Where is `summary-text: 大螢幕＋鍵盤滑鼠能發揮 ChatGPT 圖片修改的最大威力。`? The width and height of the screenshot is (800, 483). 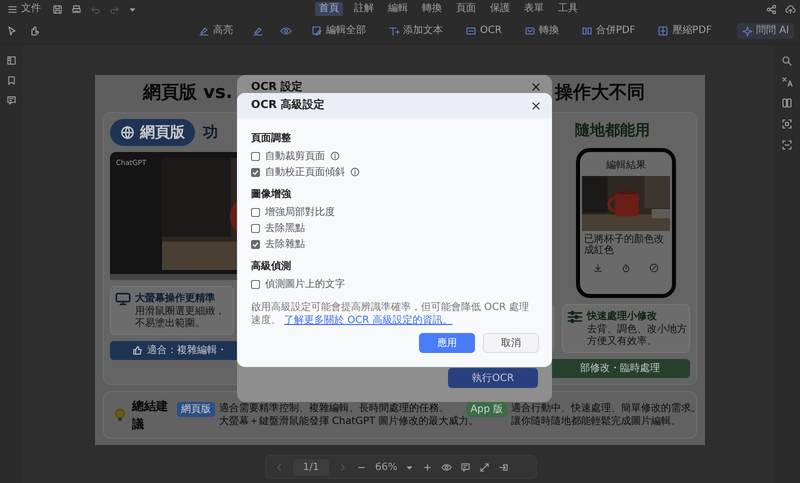
summary-text: 大螢幕＋鍵盤滑鼠能發揮 ChatGPT 圖片修改的最大威力。 is located at coordinates (348, 421).